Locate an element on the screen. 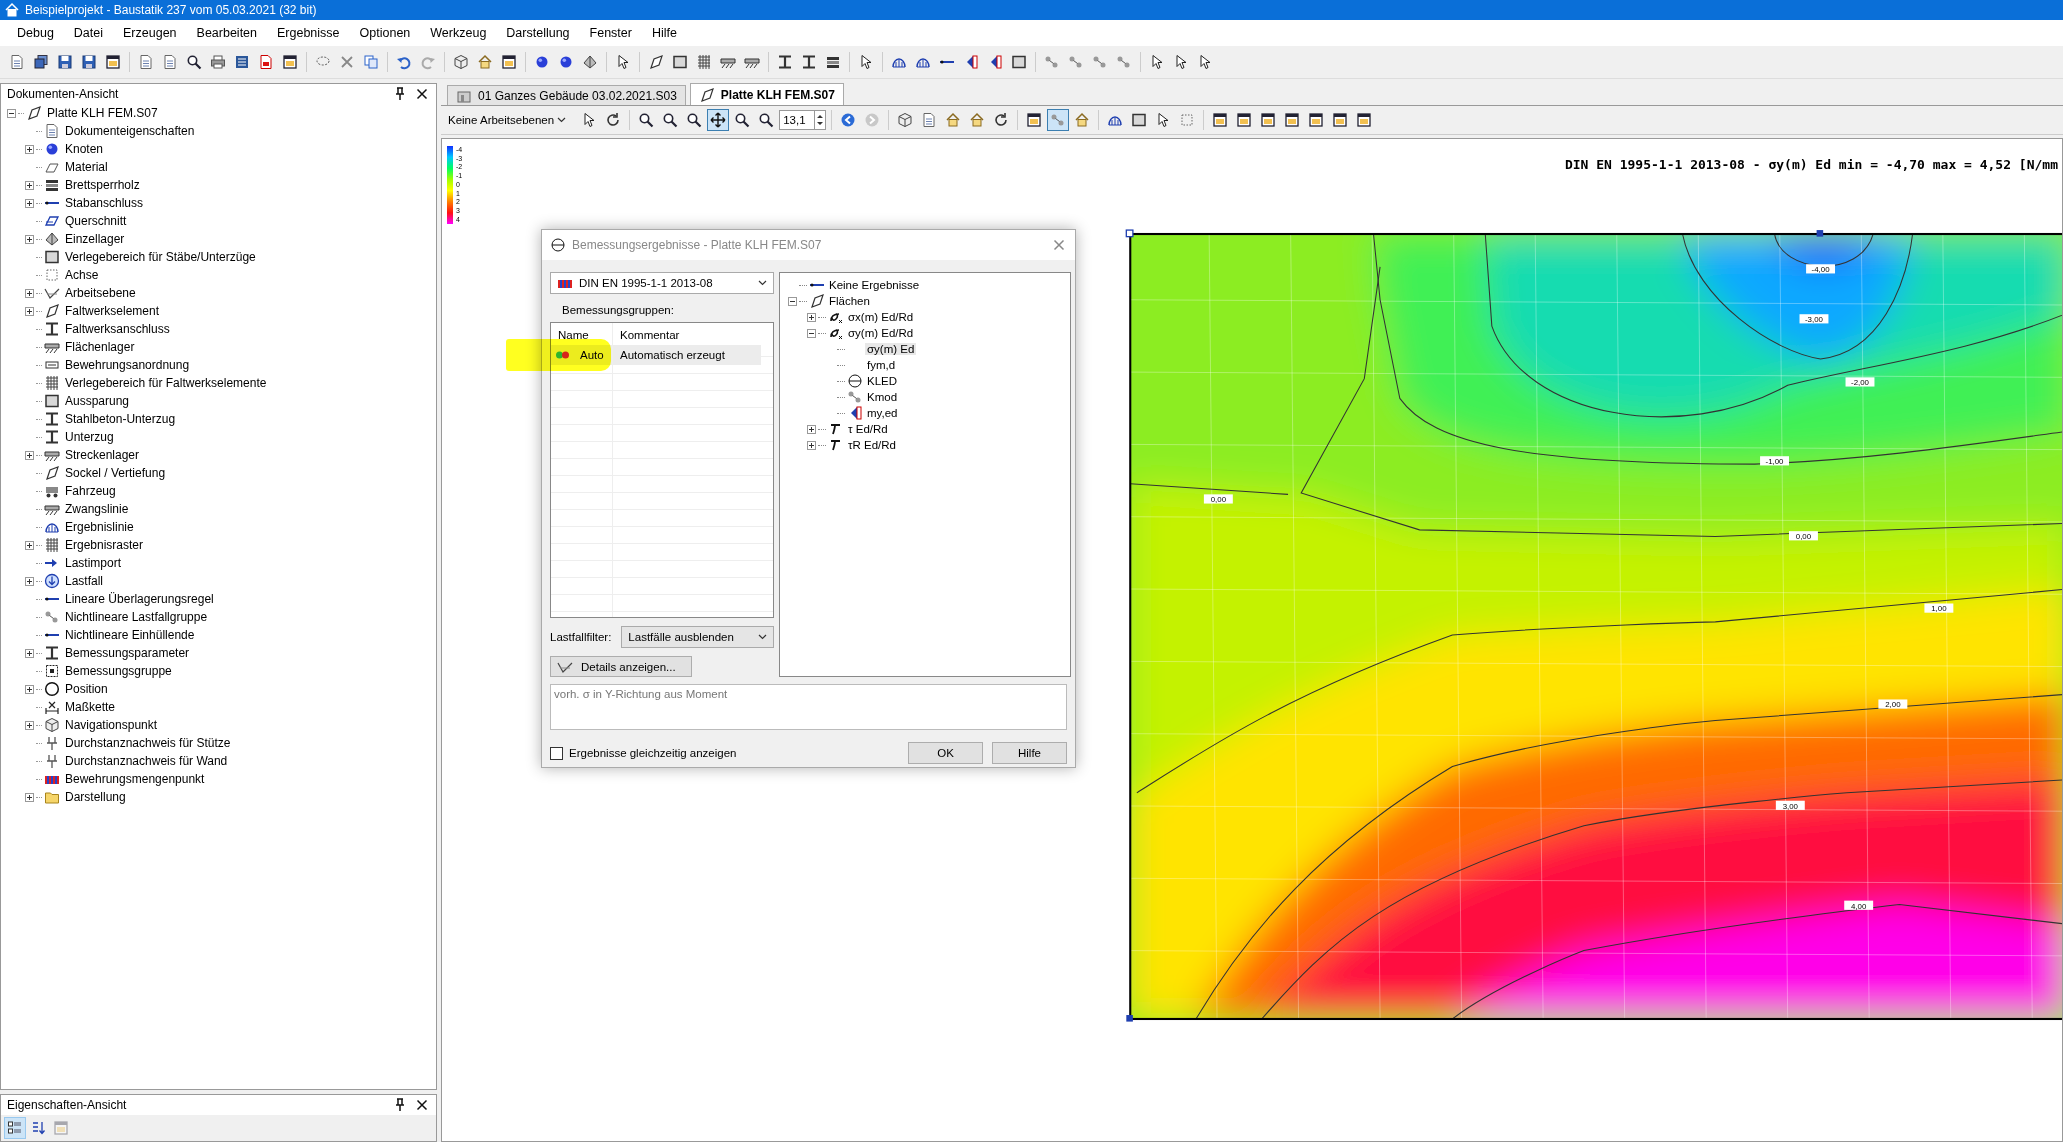 The image size is (2063, 1142). tree-item: Arbeitsebene is located at coordinates (99, 293).